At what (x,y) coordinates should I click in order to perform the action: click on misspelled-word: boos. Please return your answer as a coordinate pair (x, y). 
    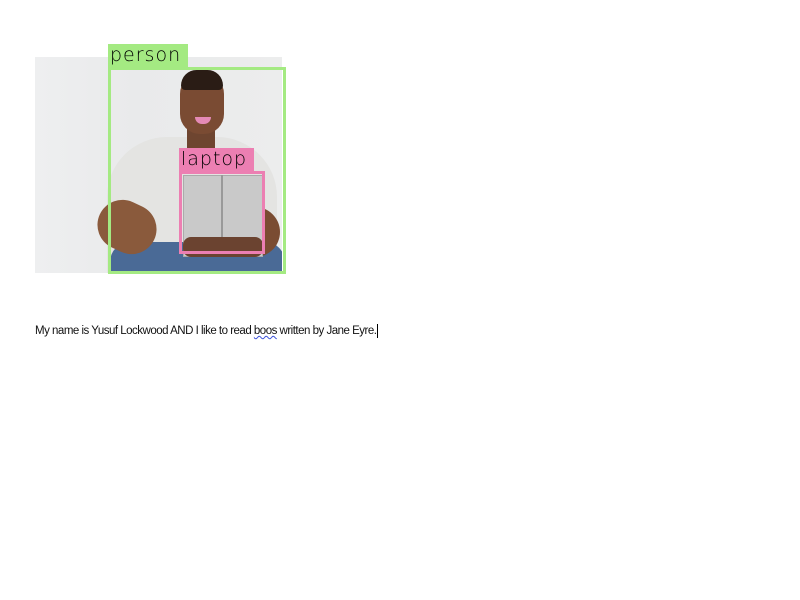
    Looking at the image, I should click on (265, 331).